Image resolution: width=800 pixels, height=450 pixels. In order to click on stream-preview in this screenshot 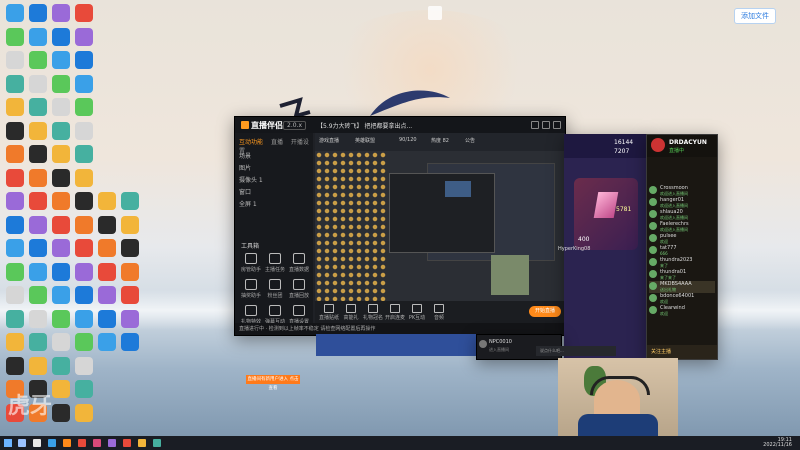, I will do `click(440, 226)`.